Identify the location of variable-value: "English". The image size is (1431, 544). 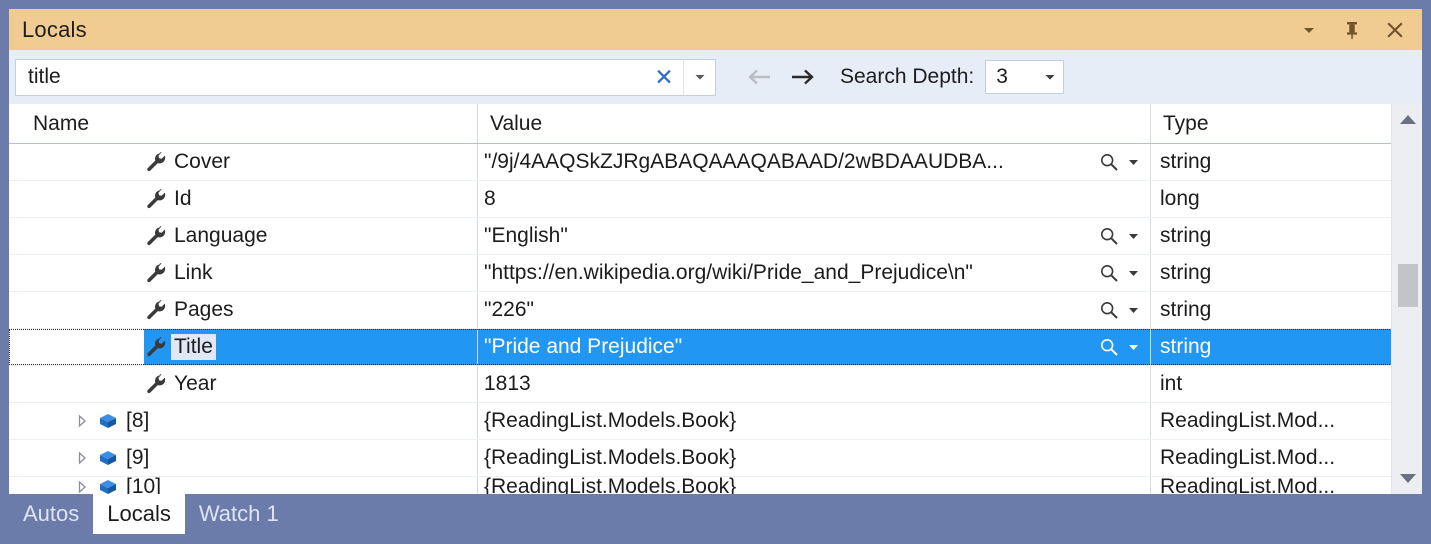
(526, 235).